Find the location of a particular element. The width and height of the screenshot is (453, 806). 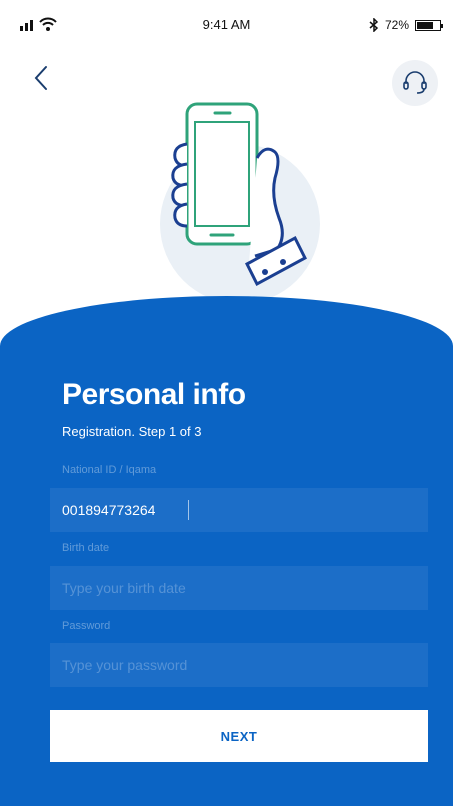

battery-fill is located at coordinates (425, 25).